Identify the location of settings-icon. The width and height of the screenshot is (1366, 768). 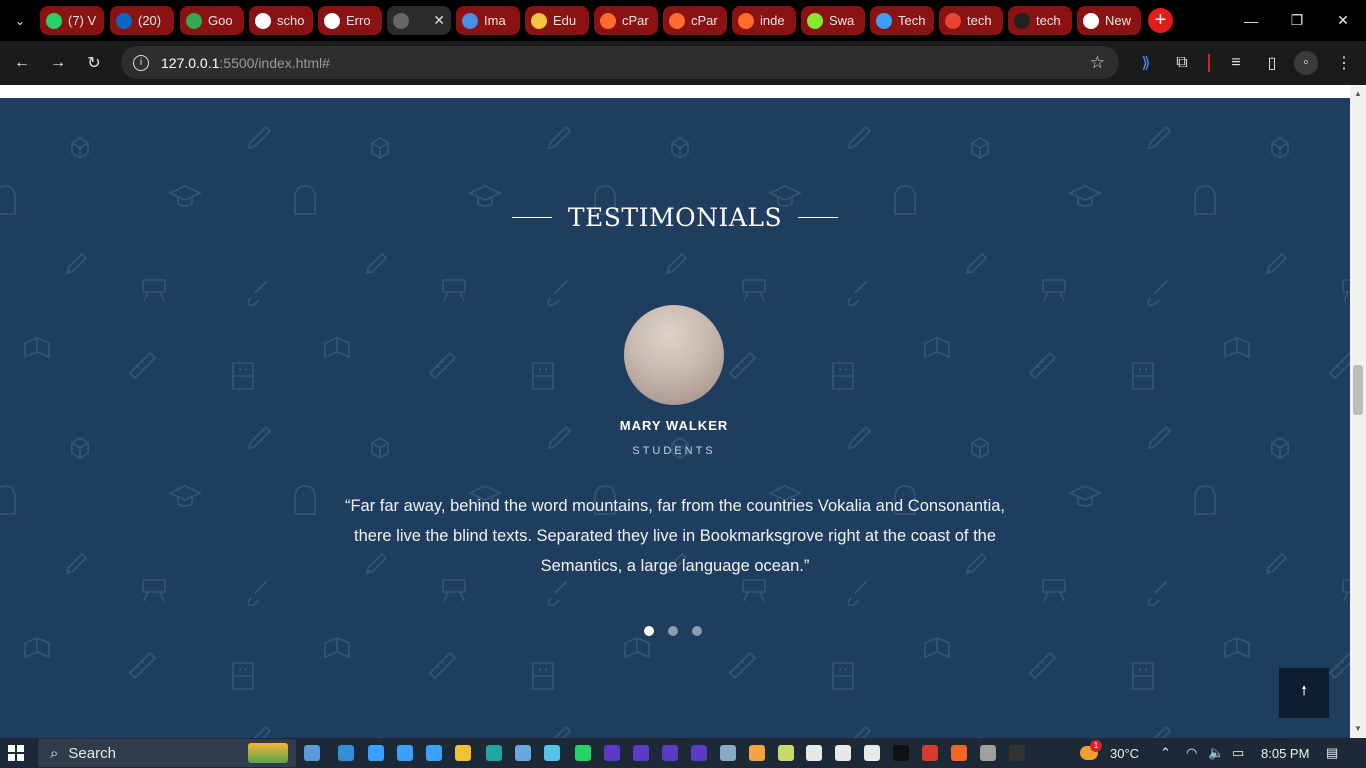
(988, 753).